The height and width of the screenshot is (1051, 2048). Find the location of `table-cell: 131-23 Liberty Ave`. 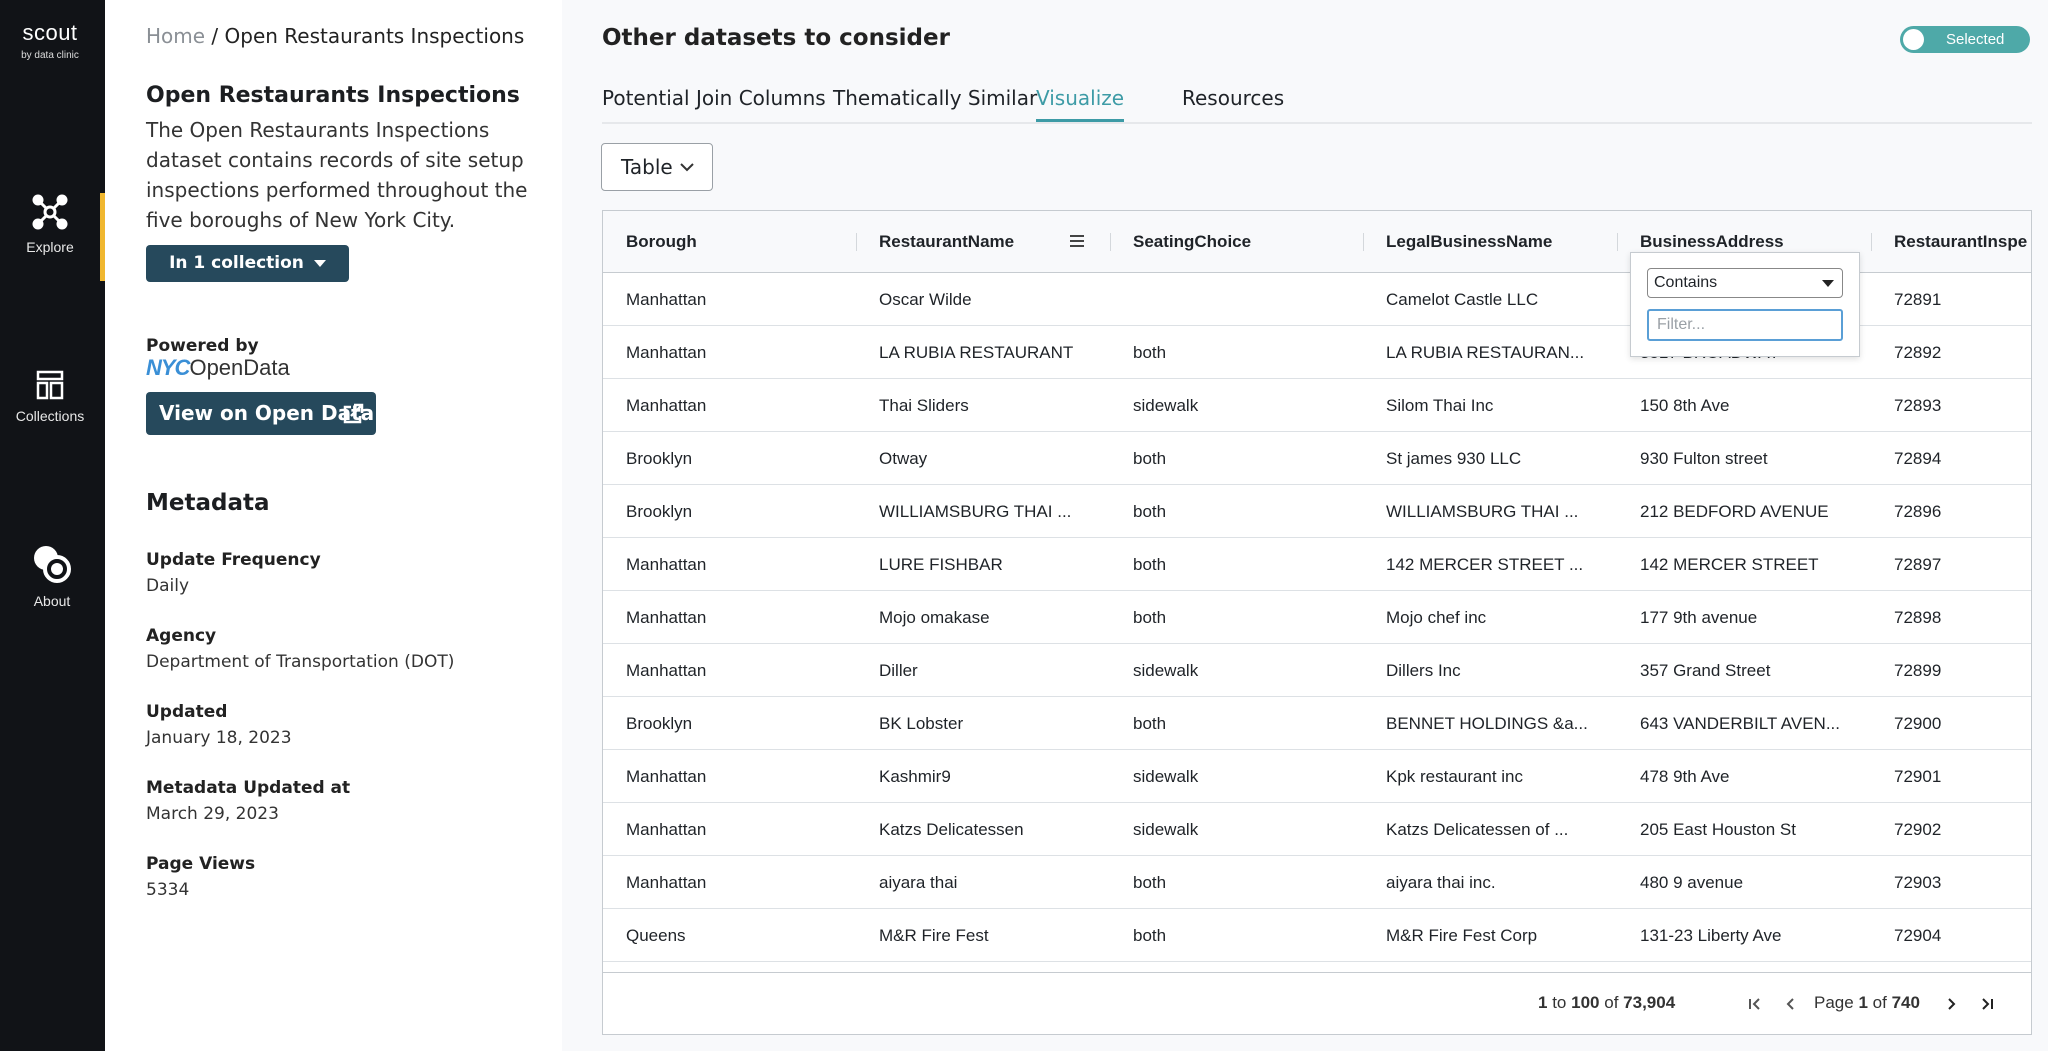

table-cell: 131-23 Liberty Ave is located at coordinates (1744, 935).